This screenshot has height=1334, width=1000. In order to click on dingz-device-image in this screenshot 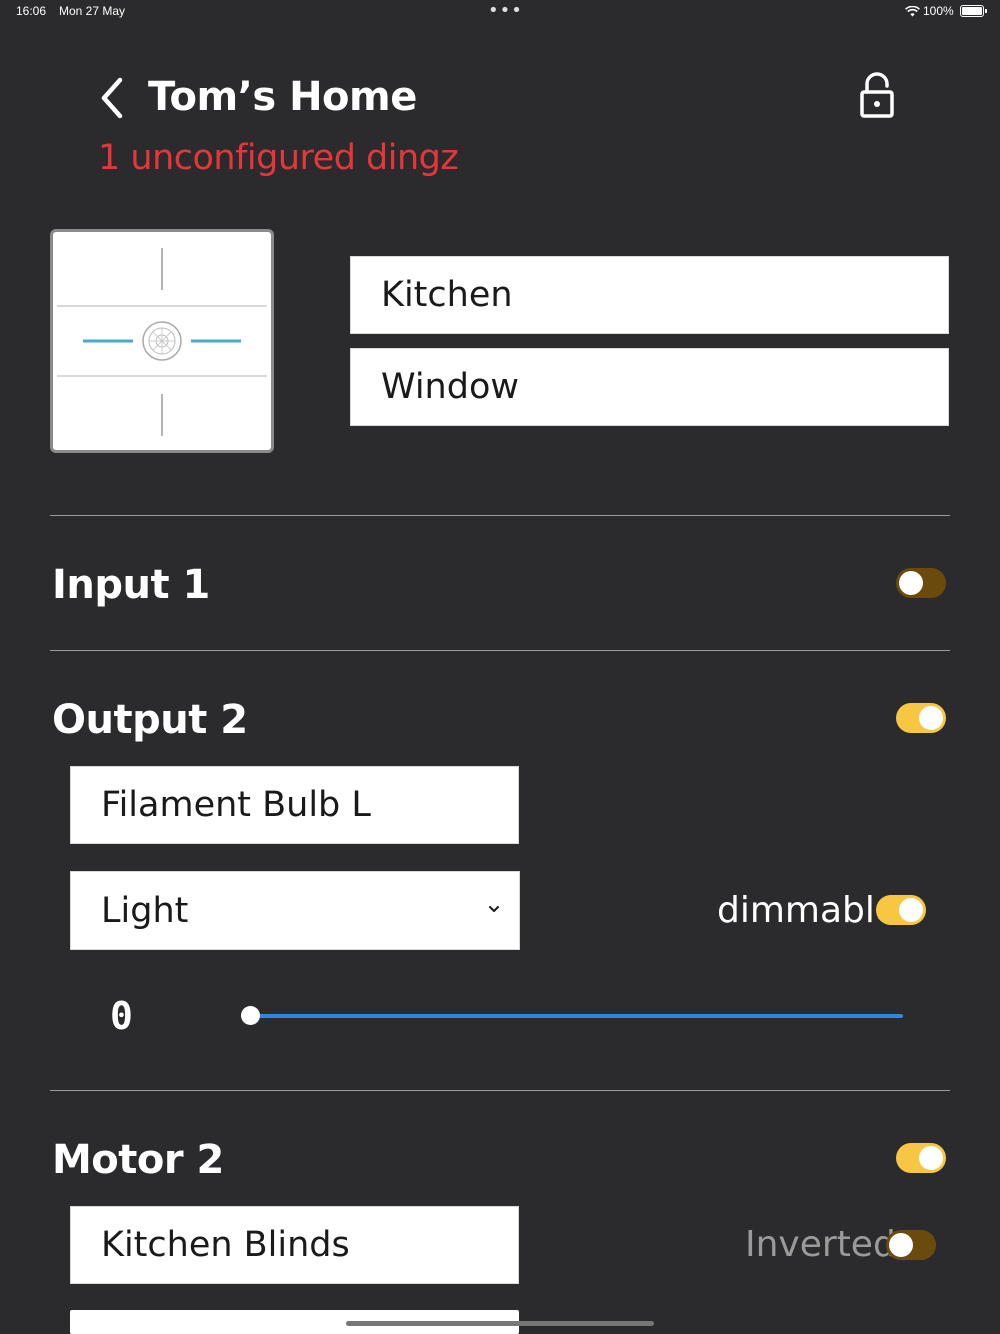, I will do `click(162, 341)`.